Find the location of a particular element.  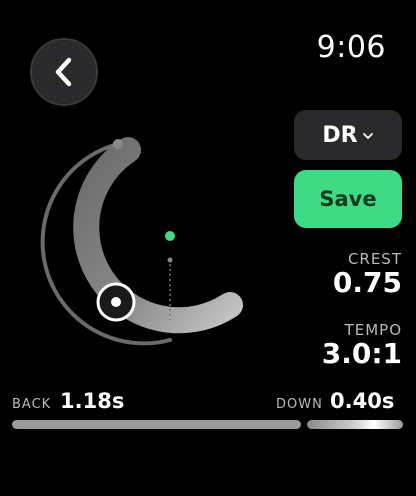

down-label: DOWN is located at coordinates (299, 404).